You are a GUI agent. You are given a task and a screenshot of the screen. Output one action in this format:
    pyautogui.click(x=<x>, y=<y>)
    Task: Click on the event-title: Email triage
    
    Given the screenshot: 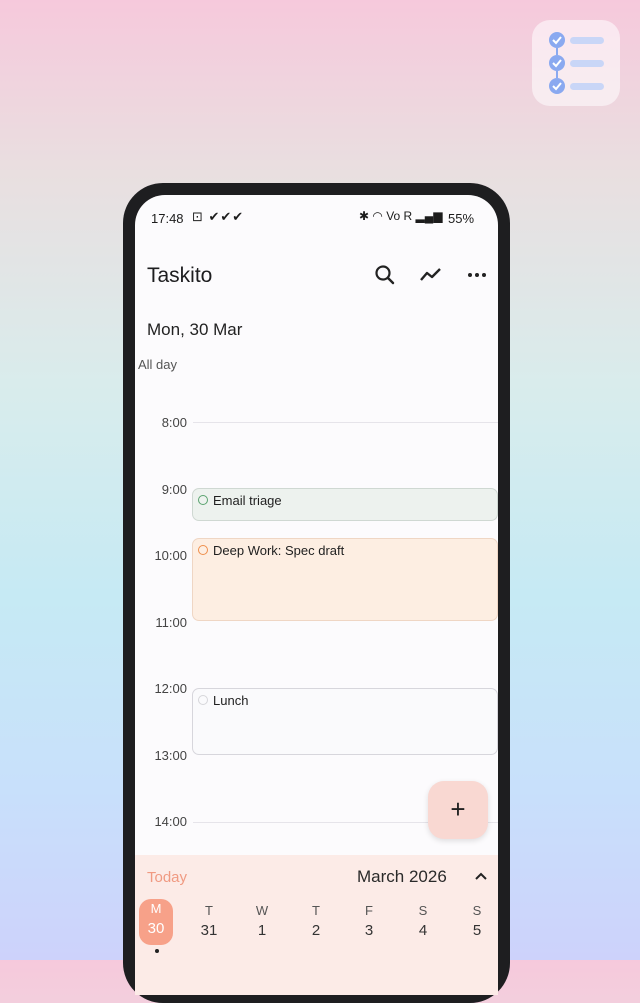 What is the action you would take?
    pyautogui.click(x=247, y=500)
    